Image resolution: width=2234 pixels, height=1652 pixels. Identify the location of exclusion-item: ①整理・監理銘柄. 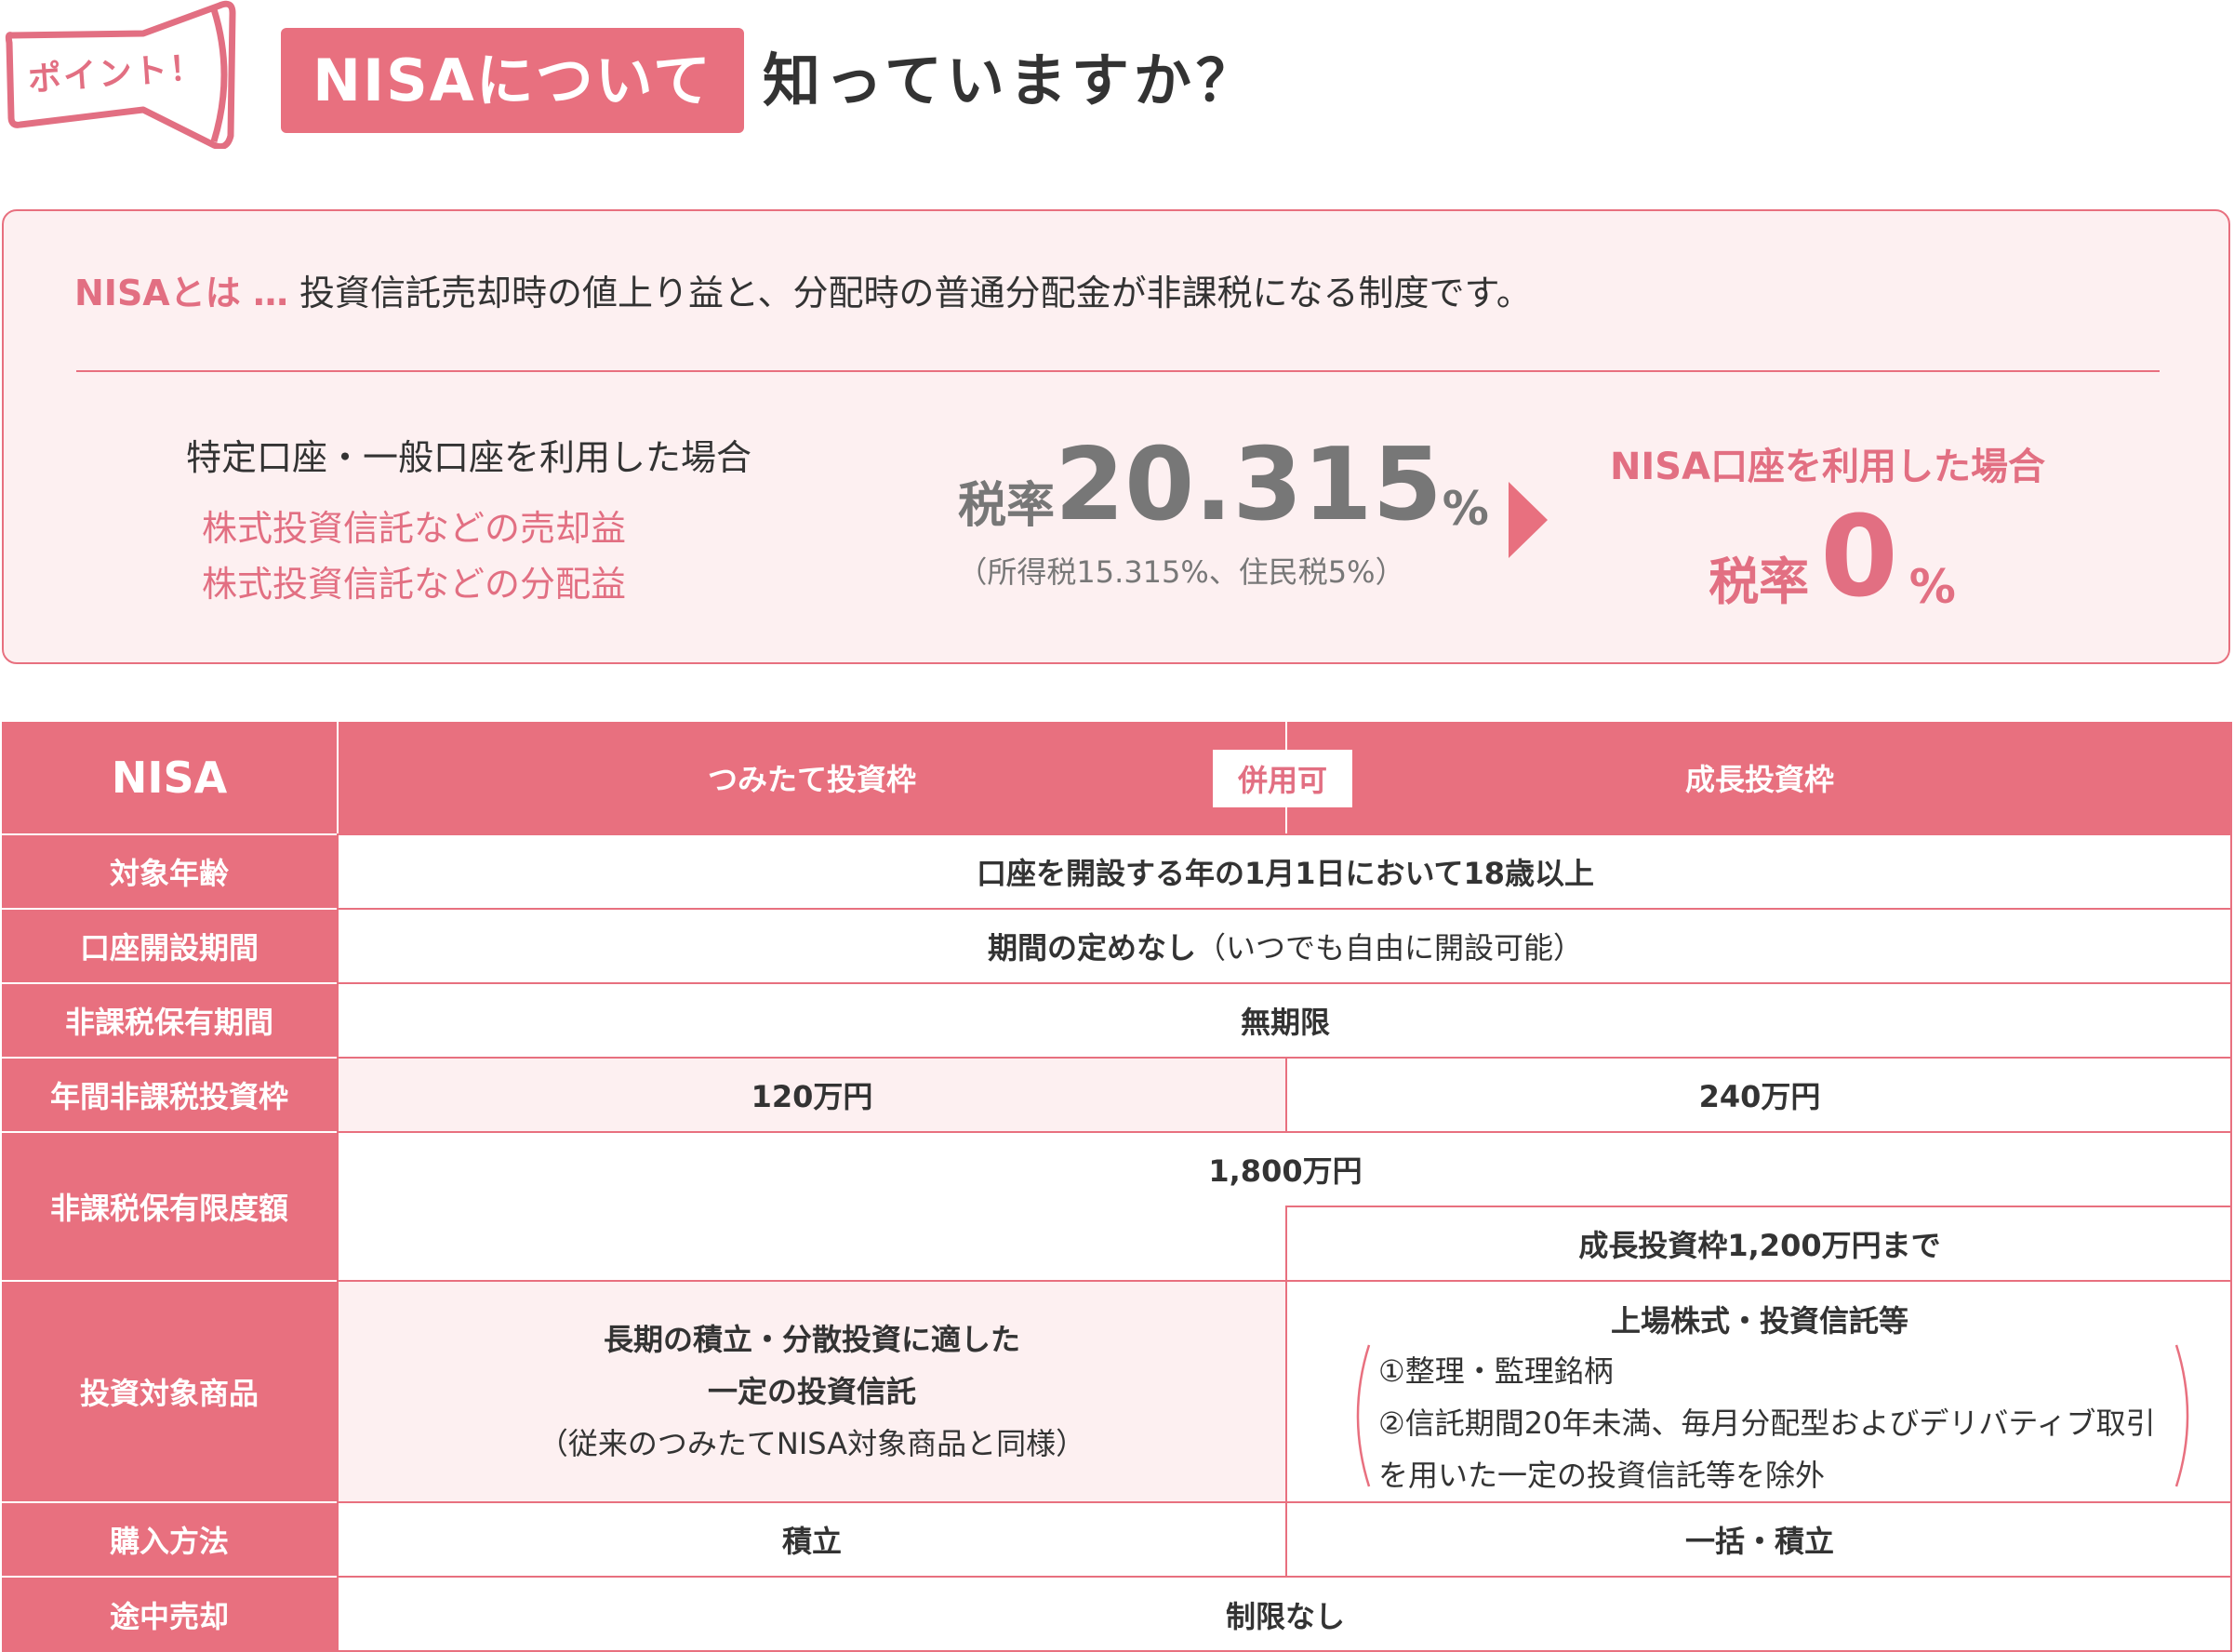
(1496, 1371).